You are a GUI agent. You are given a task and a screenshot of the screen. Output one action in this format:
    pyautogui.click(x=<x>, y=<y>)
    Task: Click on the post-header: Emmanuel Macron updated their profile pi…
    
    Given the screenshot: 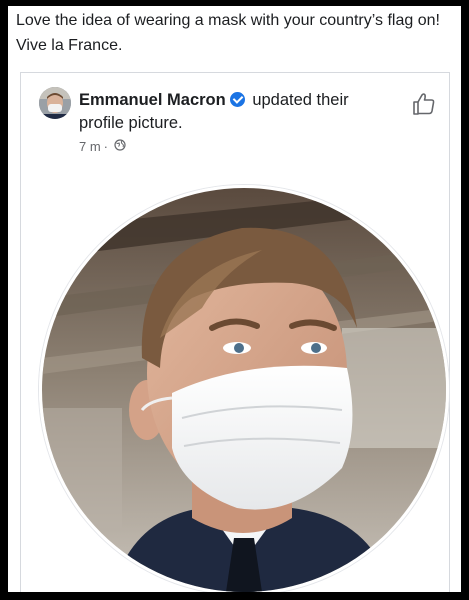 What is the action you would take?
    pyautogui.click(x=229, y=112)
    